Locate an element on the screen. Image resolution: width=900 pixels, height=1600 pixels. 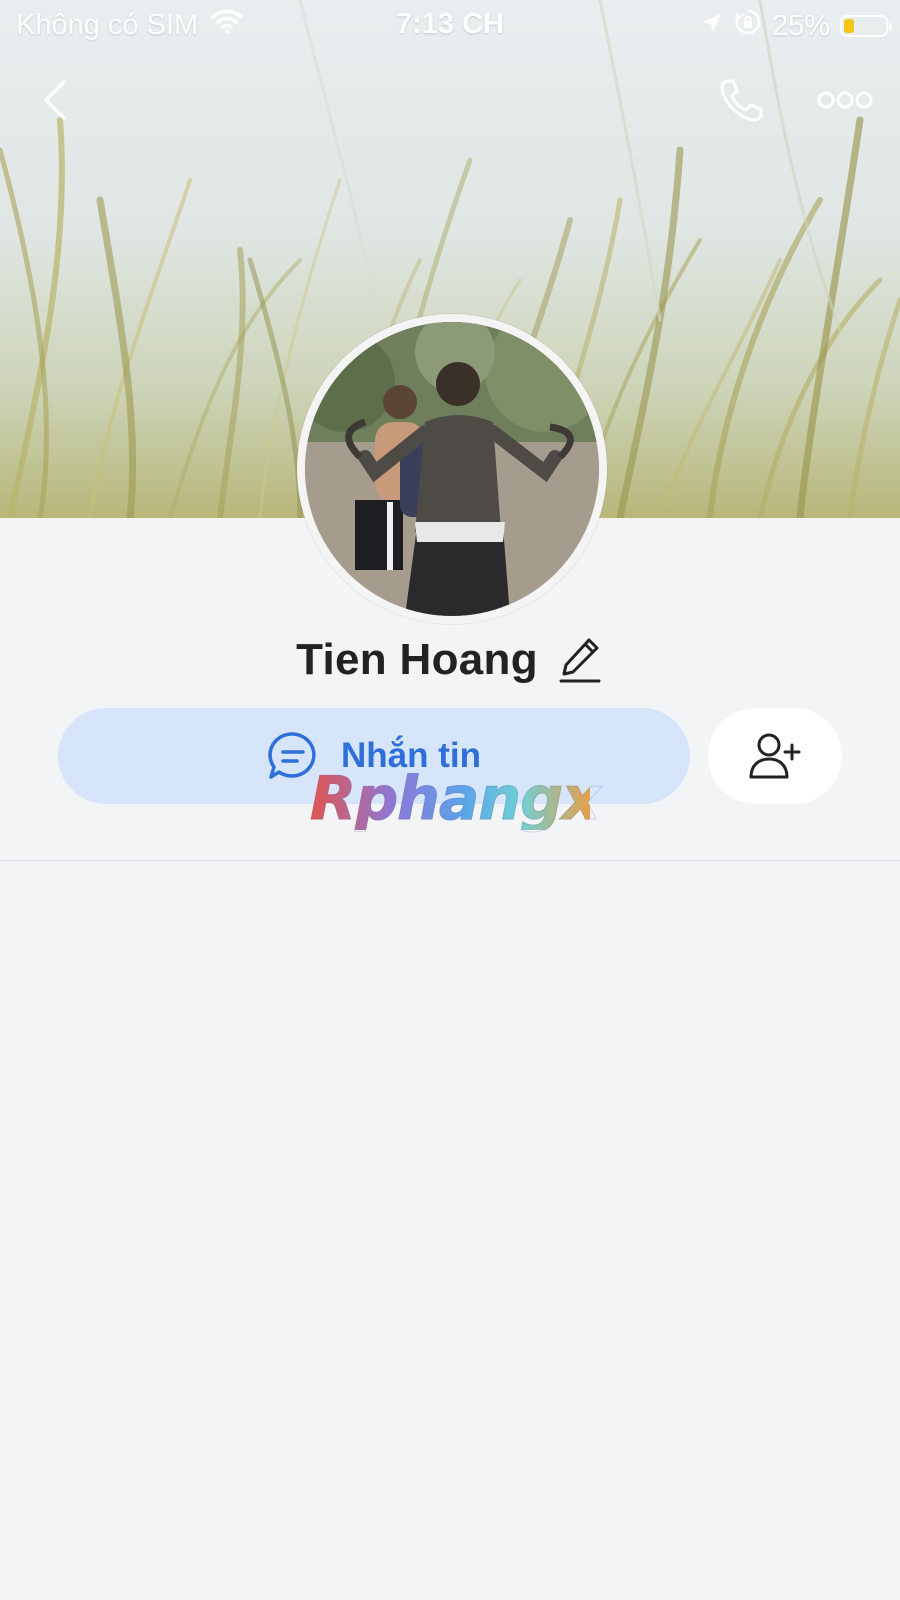
avatar is located at coordinates (452, 469).